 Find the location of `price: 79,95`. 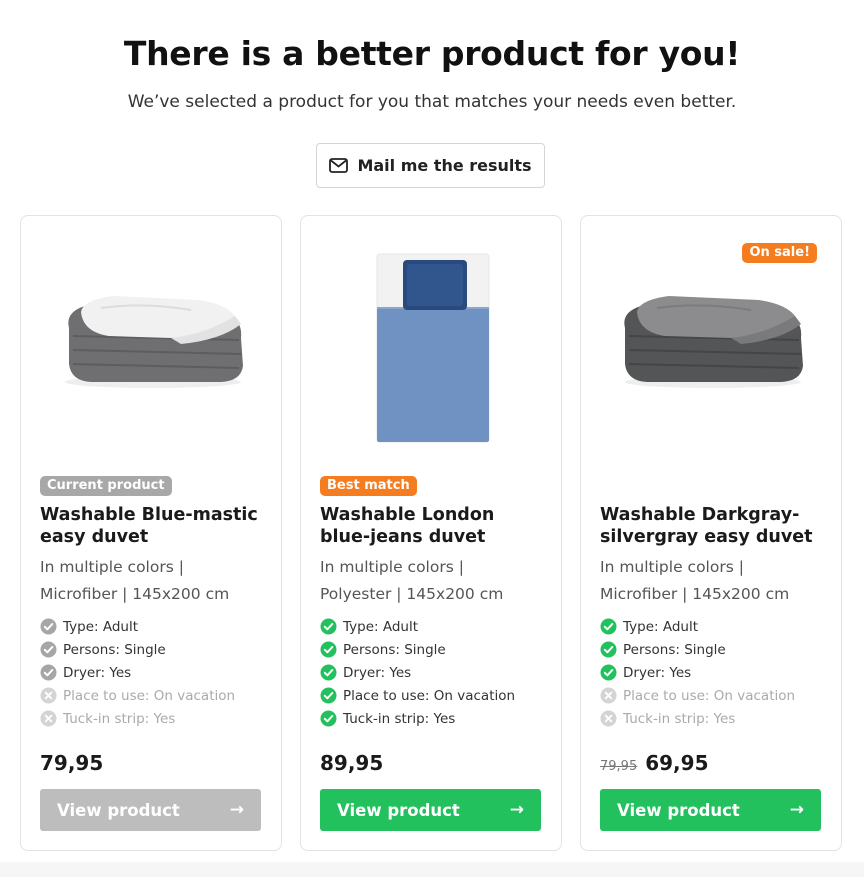

price: 79,95 is located at coordinates (72, 763).